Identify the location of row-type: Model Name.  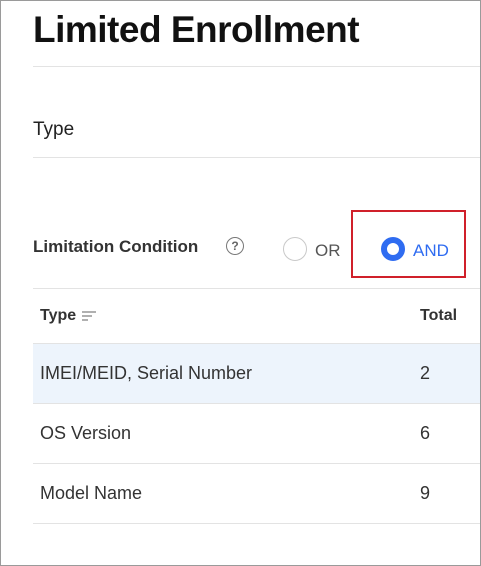
(91, 493).